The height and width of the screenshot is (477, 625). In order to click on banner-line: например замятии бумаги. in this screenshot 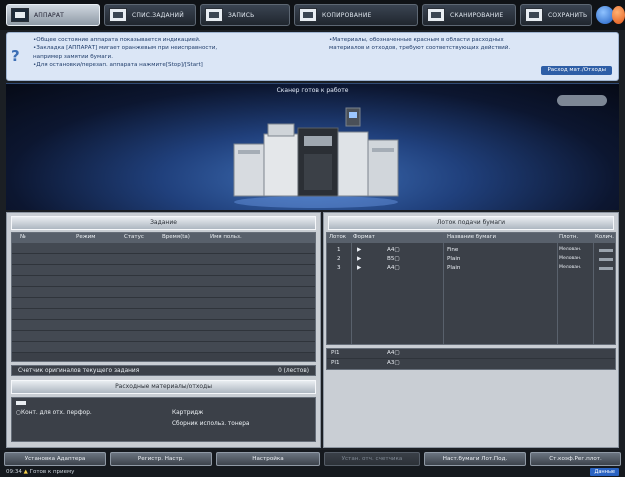, I will do `click(73, 56)`.